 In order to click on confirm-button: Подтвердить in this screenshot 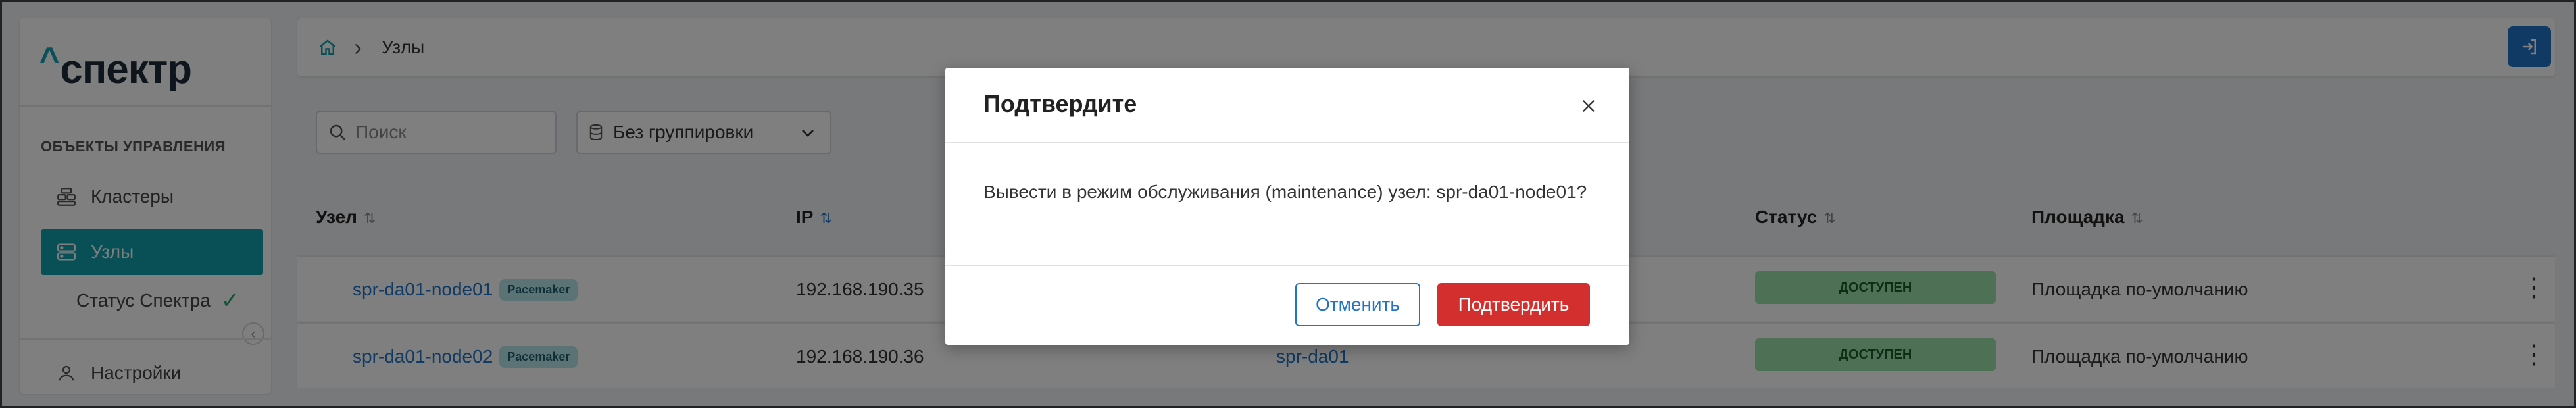, I will do `click(1513, 304)`.